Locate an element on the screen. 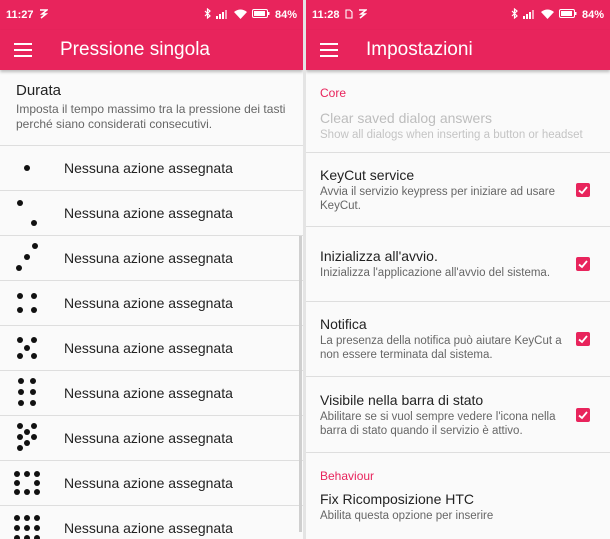  status-time: 11:28 is located at coordinates (326, 15).